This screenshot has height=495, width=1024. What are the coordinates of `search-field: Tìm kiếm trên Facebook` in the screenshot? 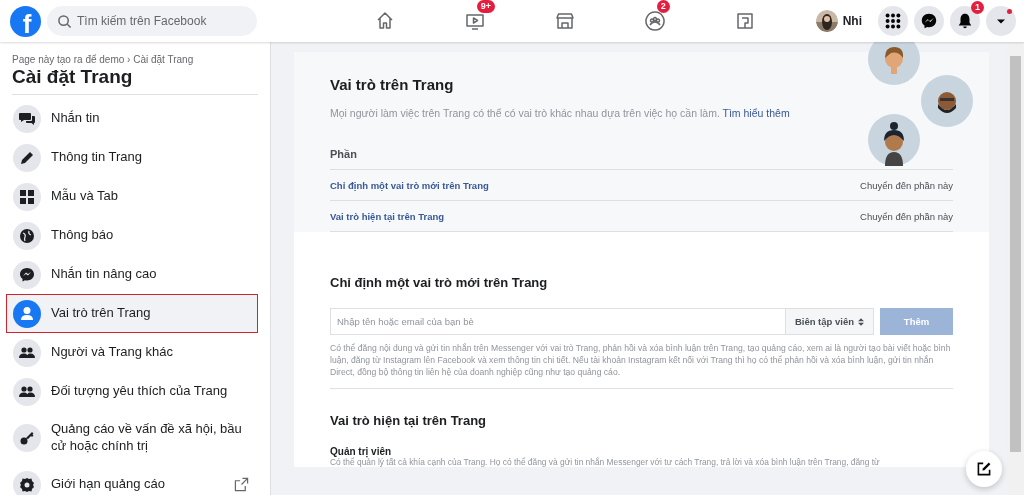 It's located at (152, 21).